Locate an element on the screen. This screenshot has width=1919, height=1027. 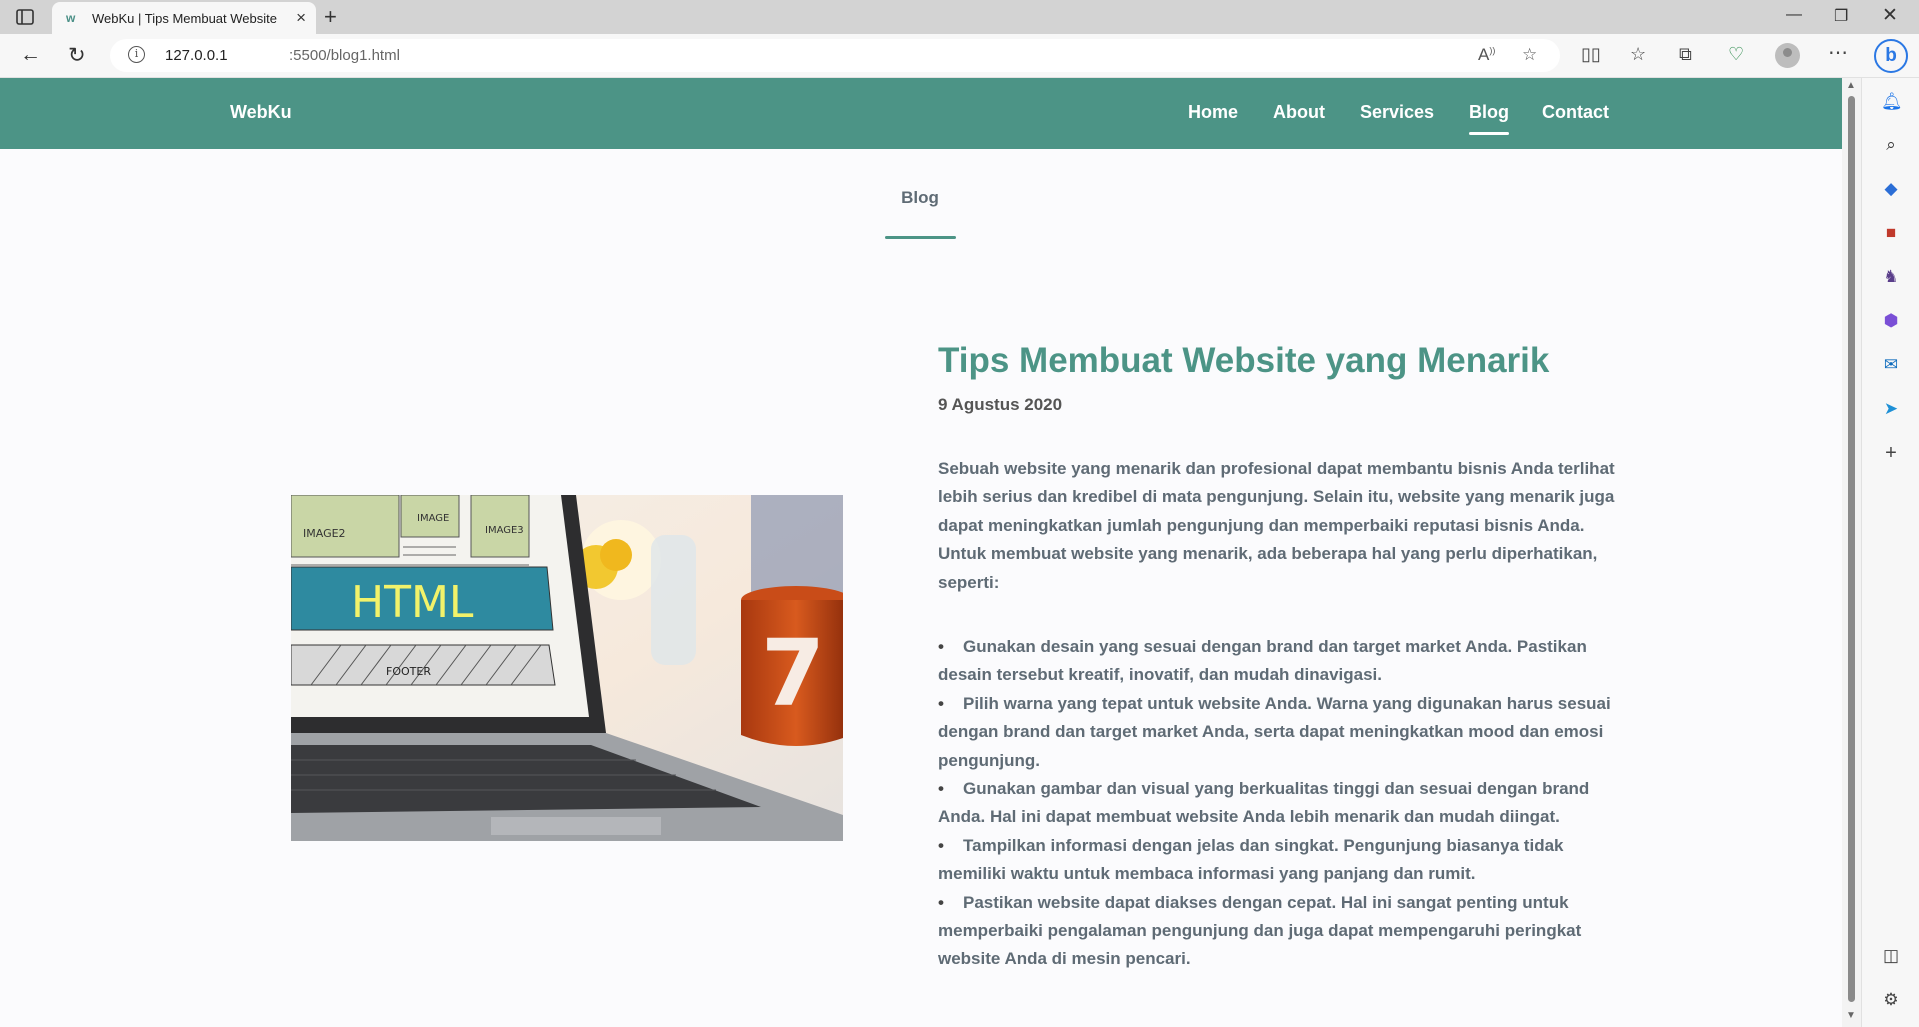
split-screen-icon: ▯▯ is located at coordinates (1591, 54).